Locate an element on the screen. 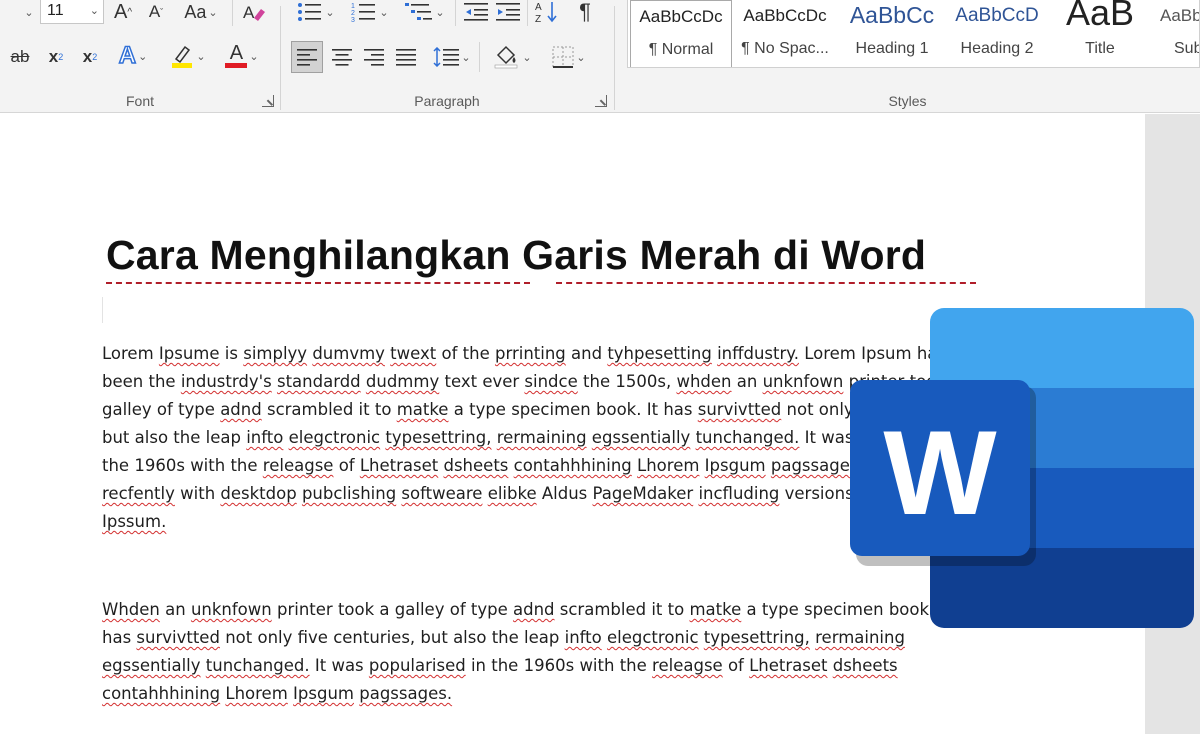 The height and width of the screenshot is (750, 1200). svg-text: 2 is located at coordinates (353, 13).